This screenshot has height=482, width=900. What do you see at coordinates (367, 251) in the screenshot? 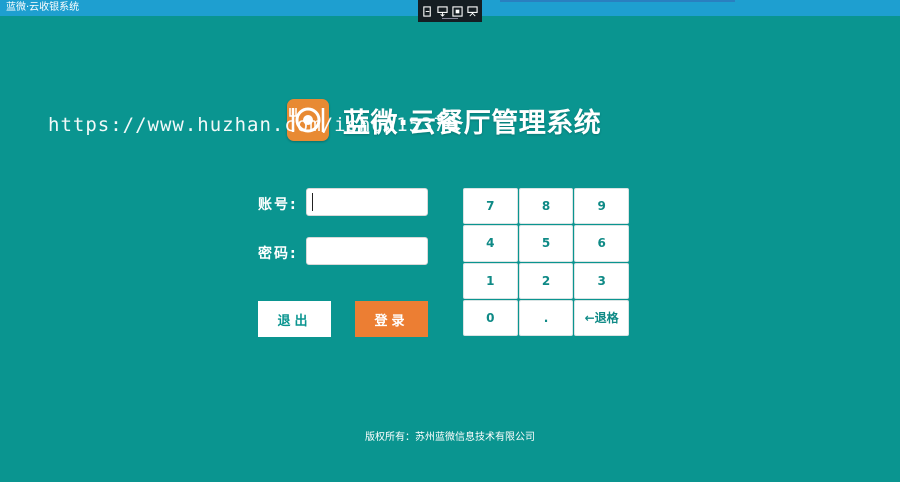
I see `password-input` at bounding box center [367, 251].